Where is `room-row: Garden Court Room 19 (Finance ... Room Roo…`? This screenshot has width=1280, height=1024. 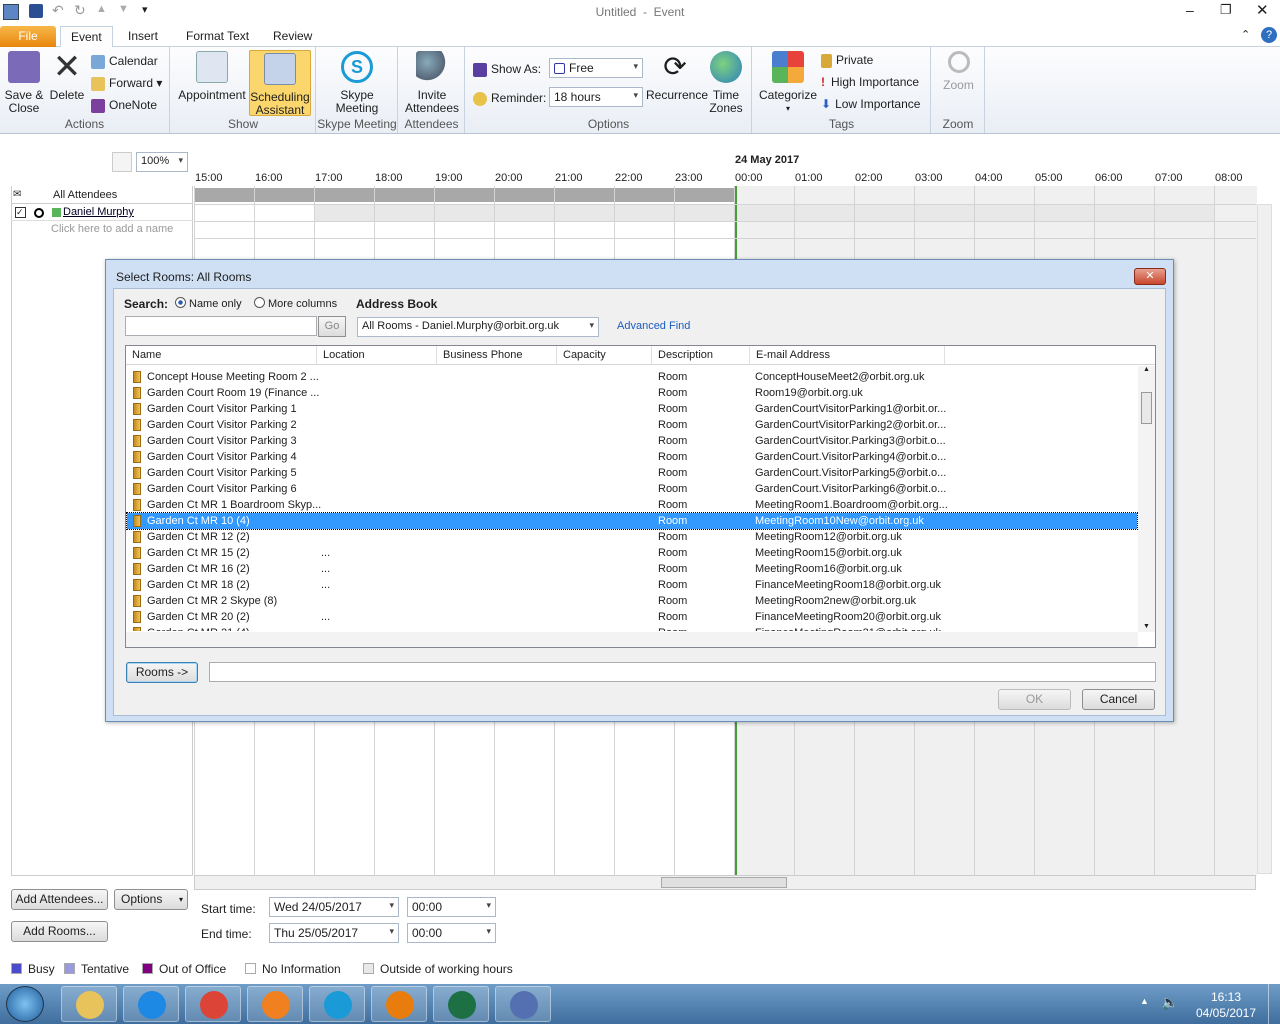 room-row: Garden Court Room 19 (Finance ... Room Roo… is located at coordinates (632, 393).